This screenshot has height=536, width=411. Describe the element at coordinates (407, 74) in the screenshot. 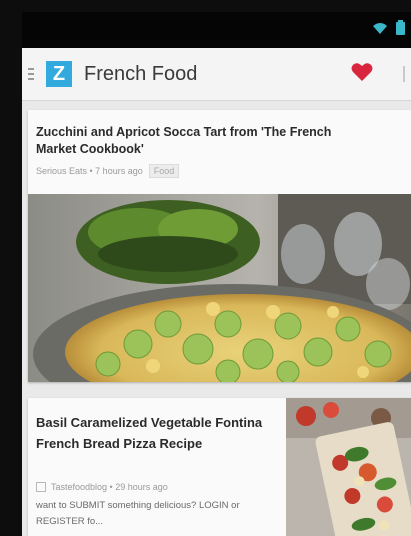

I see `overflow-menu-icon` at that location.